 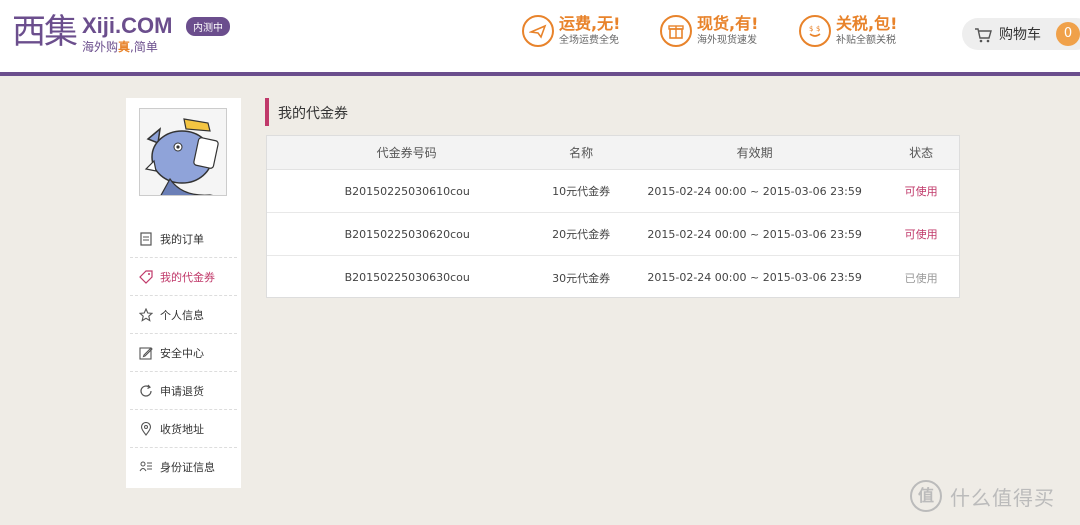 What do you see at coordinates (1068, 34) in the screenshot?
I see `cart-count-badge: 0` at bounding box center [1068, 34].